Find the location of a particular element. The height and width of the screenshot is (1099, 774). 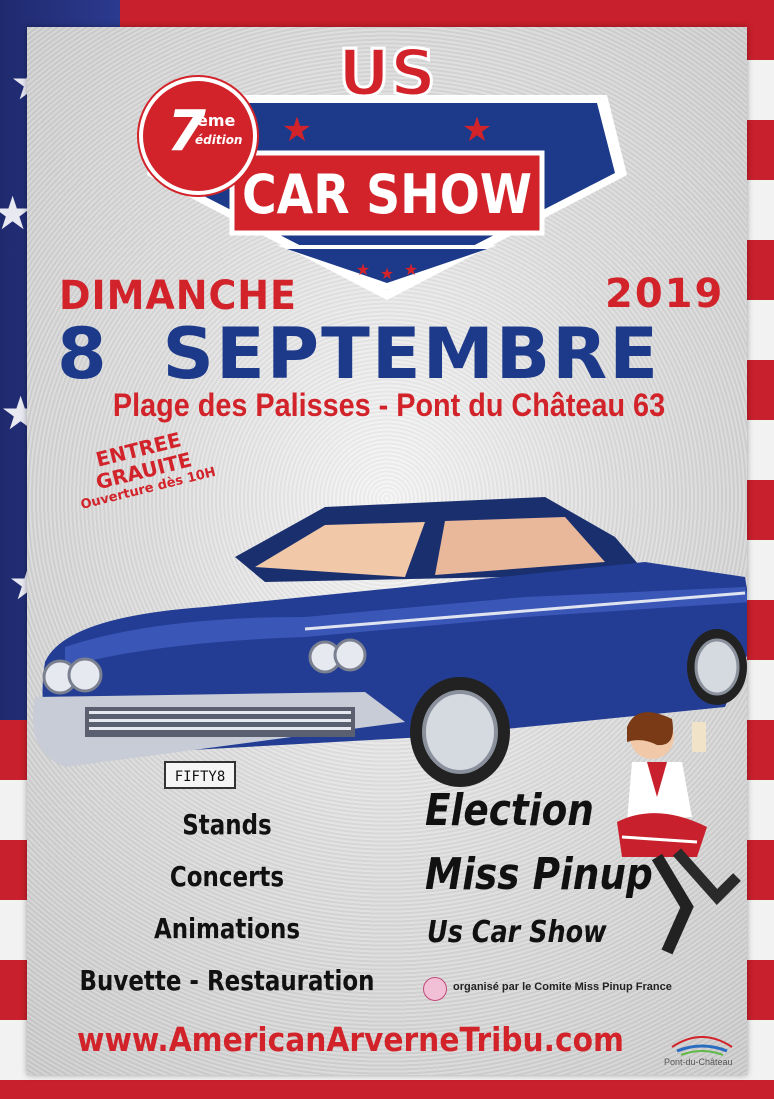

edition-word: édition is located at coordinates (219, 140).